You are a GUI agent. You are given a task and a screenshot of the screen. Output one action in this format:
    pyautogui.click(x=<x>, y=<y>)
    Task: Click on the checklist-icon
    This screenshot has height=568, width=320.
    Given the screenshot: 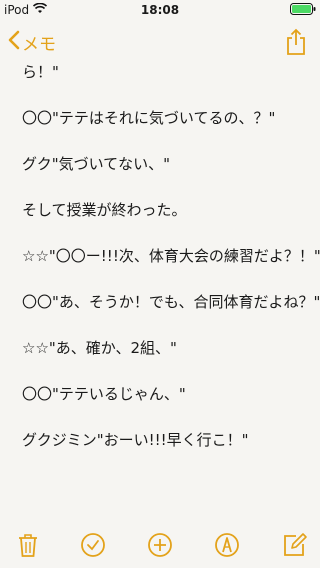 What is the action you would take?
    pyautogui.click(x=93, y=547)
    